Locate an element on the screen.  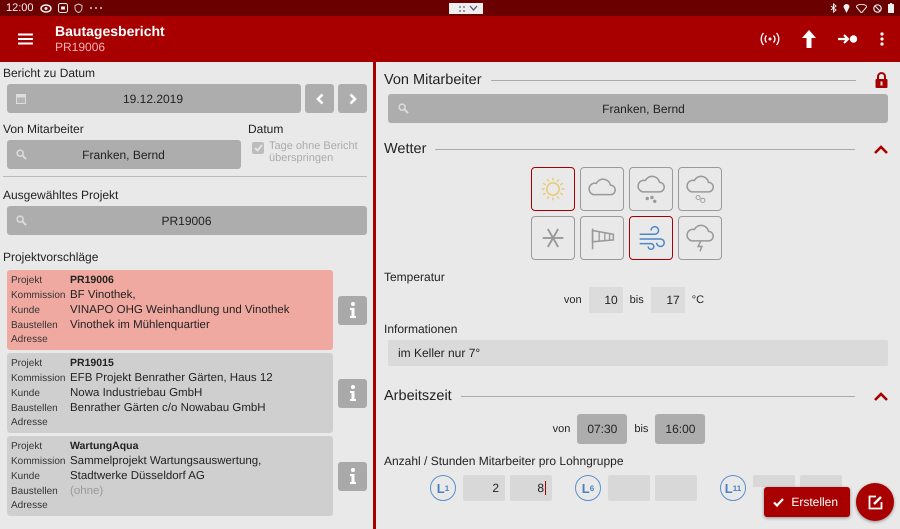
field-value: WartungAqua is located at coordinates (105, 446).